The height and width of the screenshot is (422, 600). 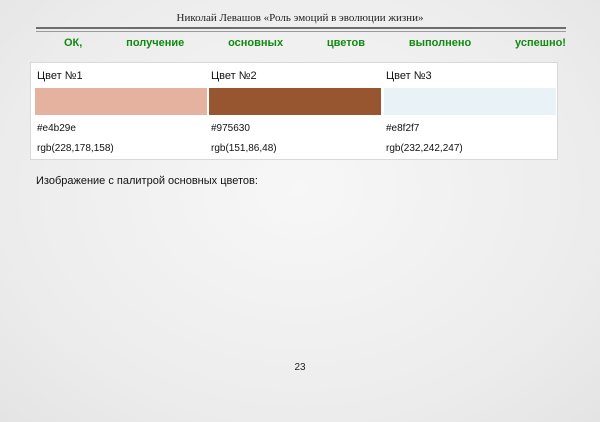 What do you see at coordinates (60, 76) in the screenshot?
I see `color-name: Цвет №1` at bounding box center [60, 76].